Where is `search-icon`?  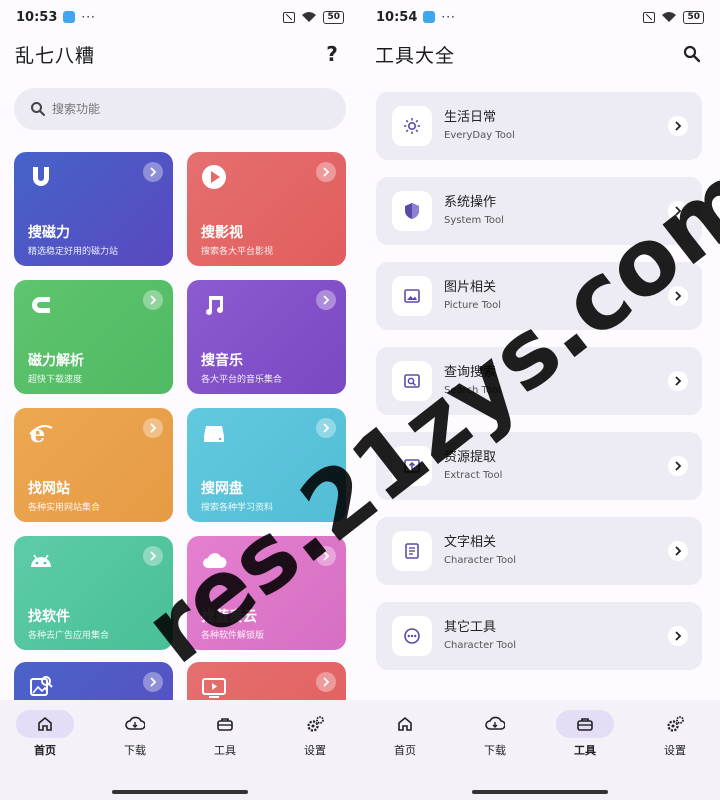 search-icon is located at coordinates (692, 54).